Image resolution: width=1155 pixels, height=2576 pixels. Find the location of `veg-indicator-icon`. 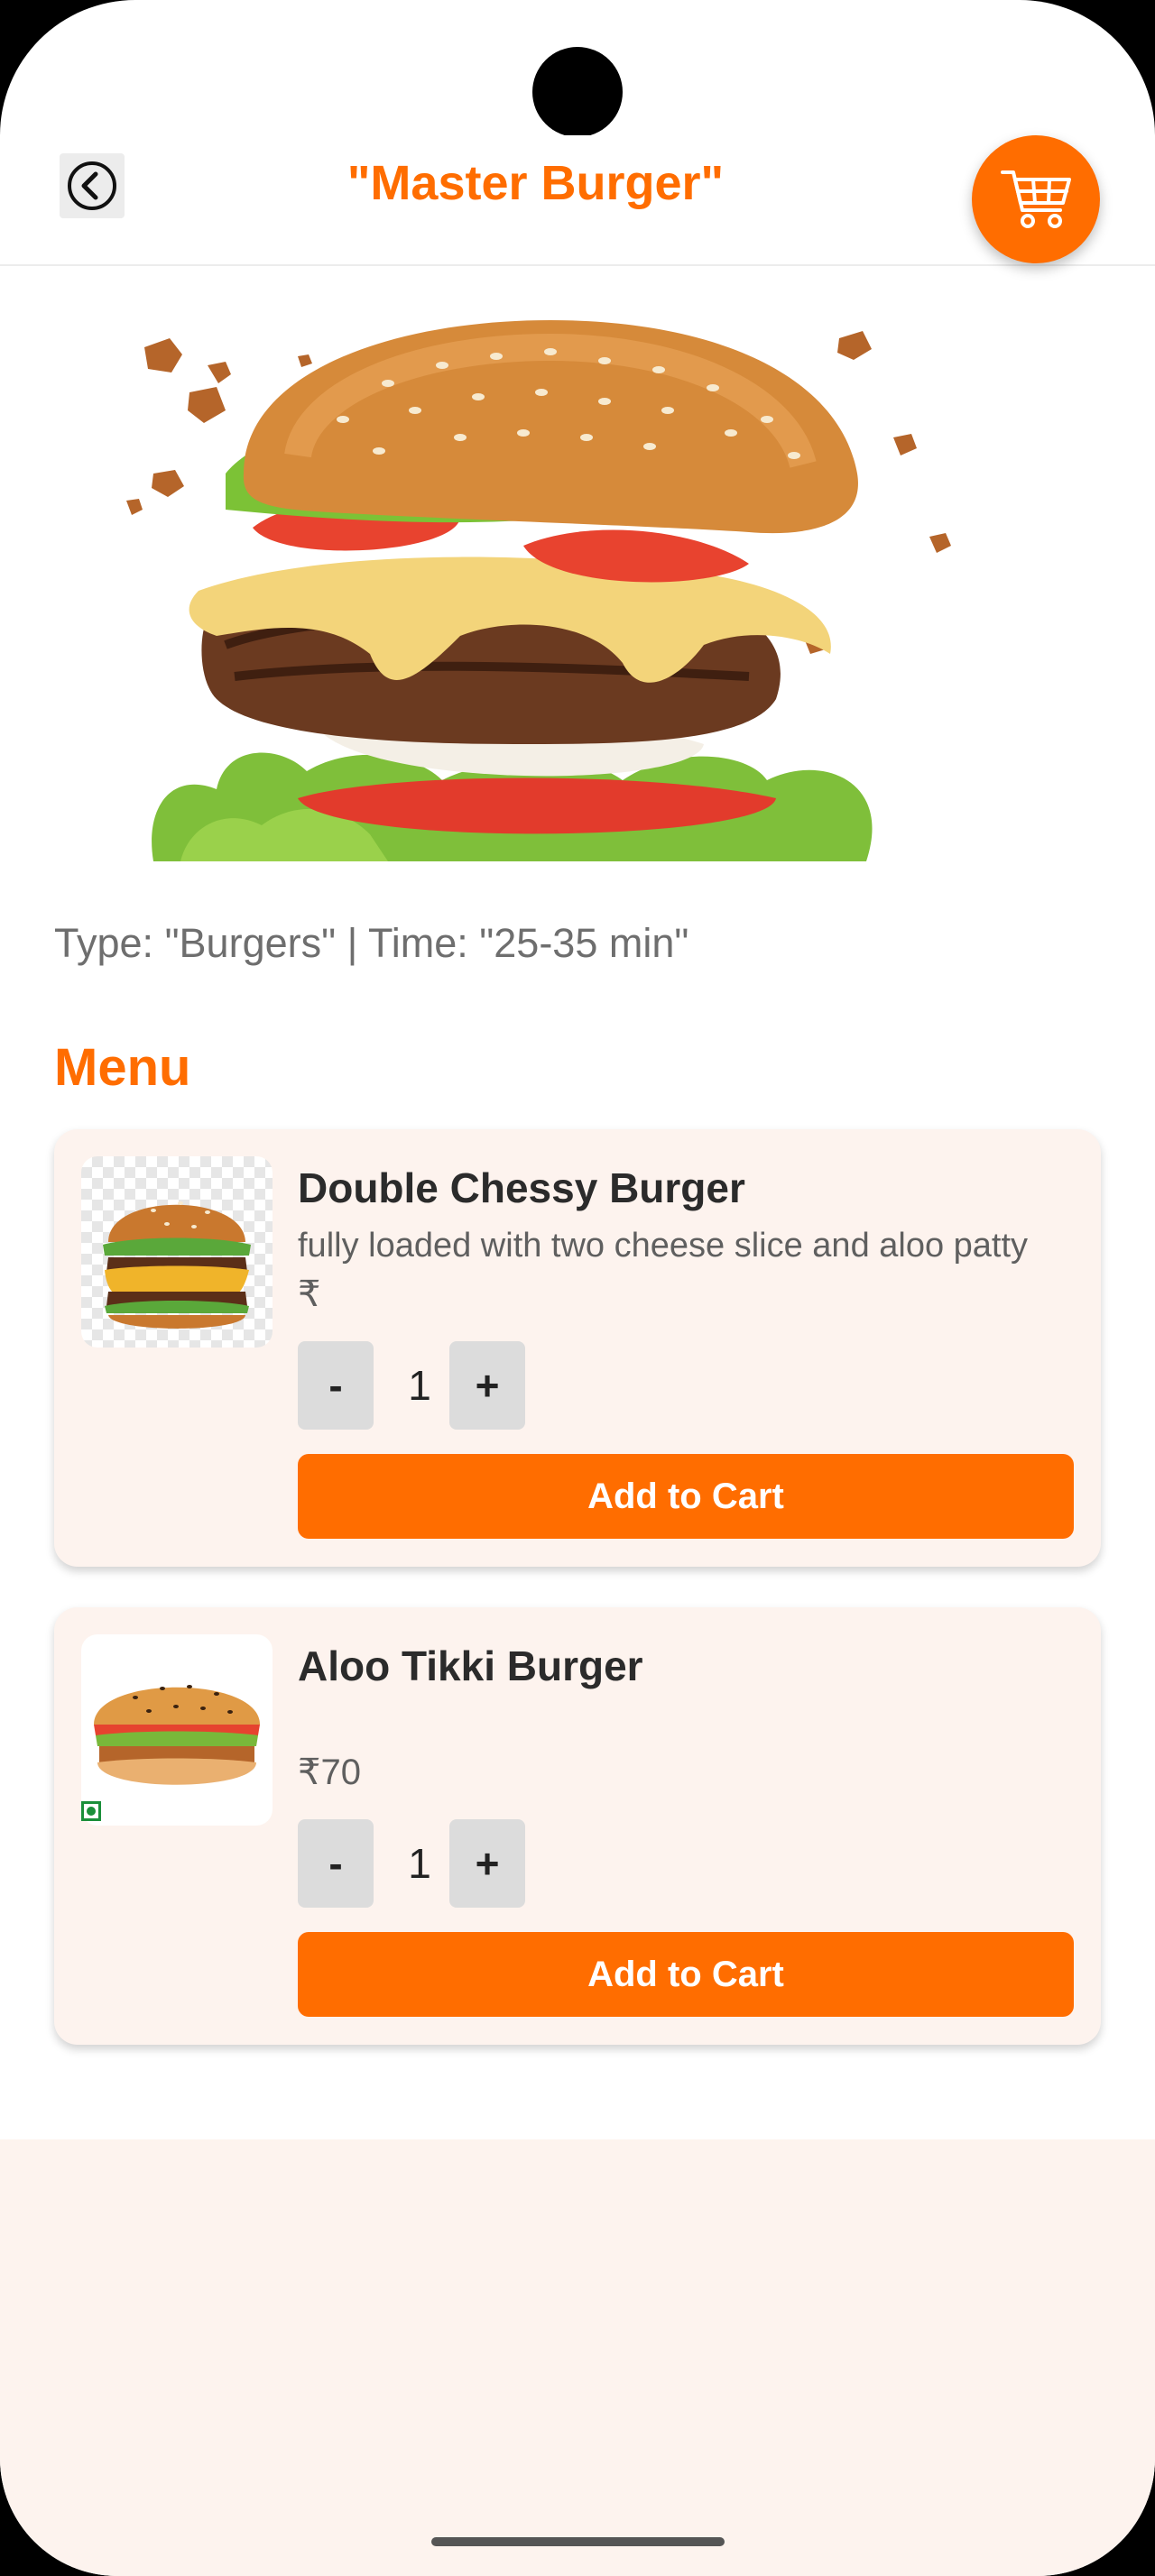

veg-indicator-icon is located at coordinates (91, 1811).